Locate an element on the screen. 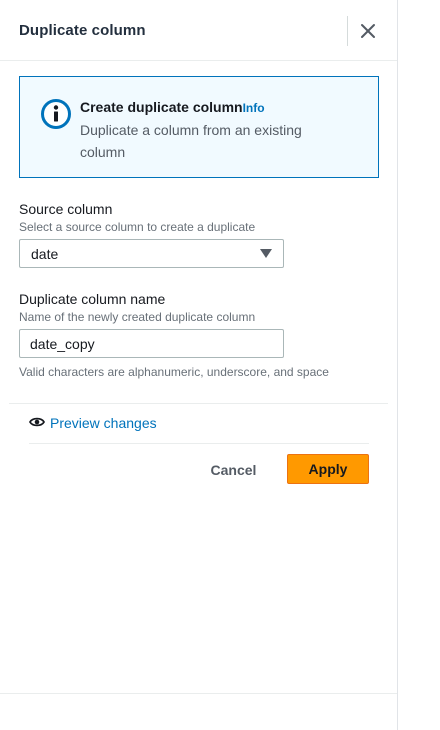 The height and width of the screenshot is (730, 440). close-icon is located at coordinates (368, 31).